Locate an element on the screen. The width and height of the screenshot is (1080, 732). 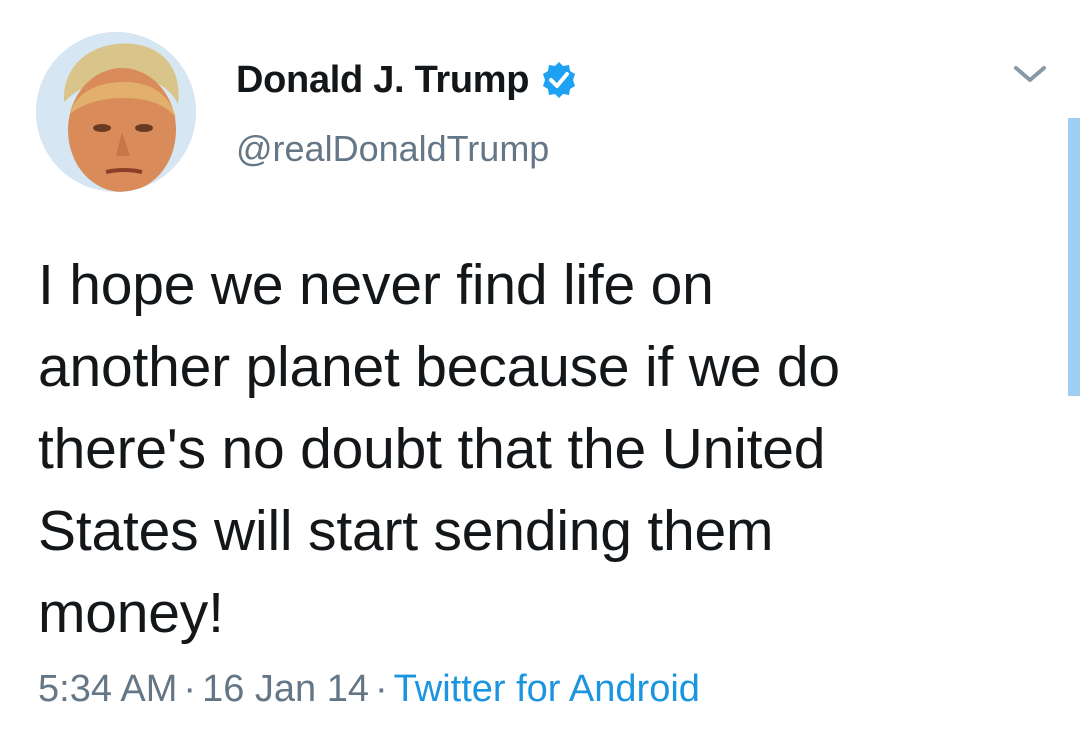
user-handle: @realDonaldTrump is located at coordinates (392, 149).